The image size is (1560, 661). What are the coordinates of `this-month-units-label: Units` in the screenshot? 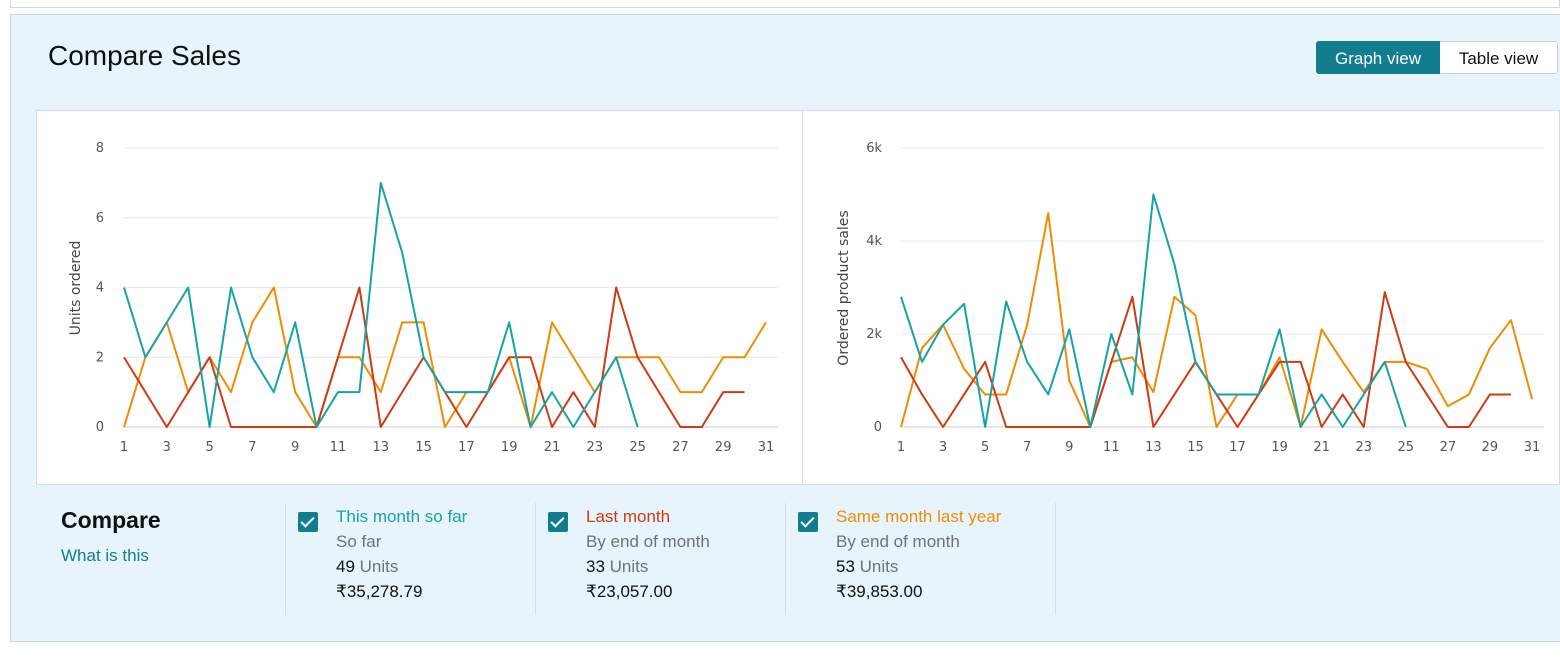 It's located at (376, 566).